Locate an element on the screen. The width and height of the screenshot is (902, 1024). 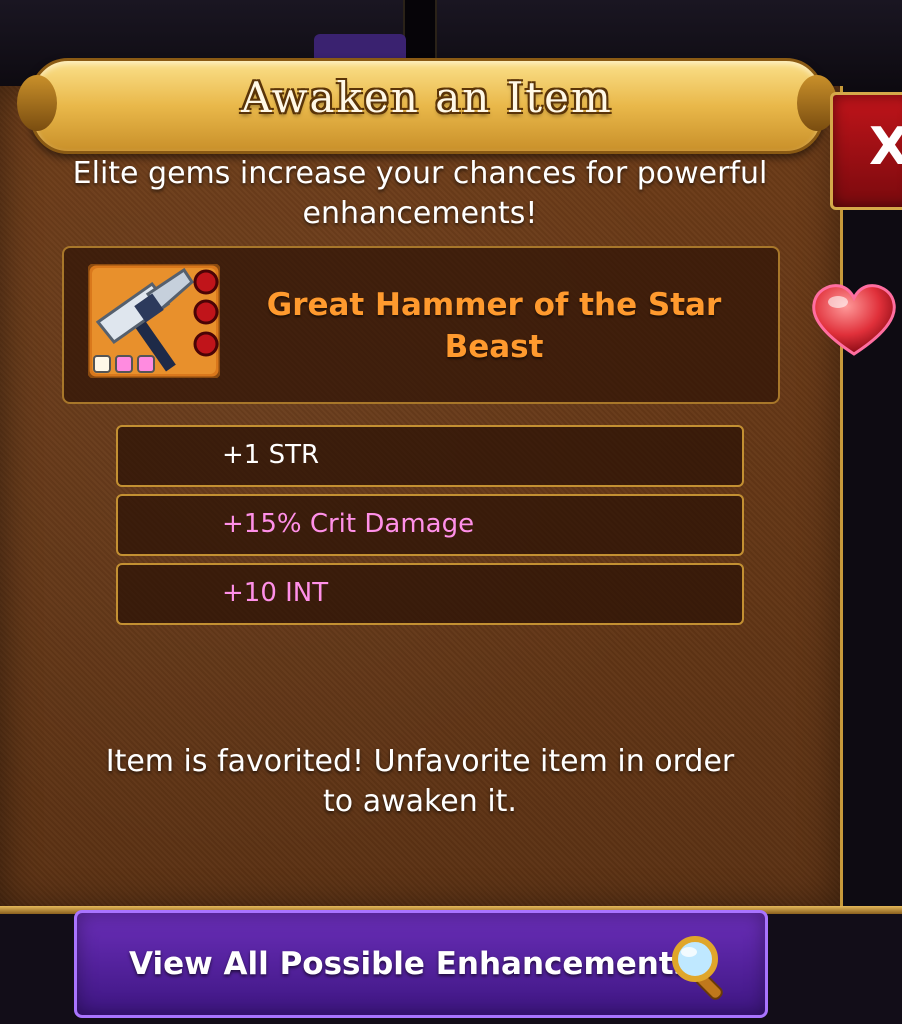
hammer-icon is located at coordinates (154, 321).